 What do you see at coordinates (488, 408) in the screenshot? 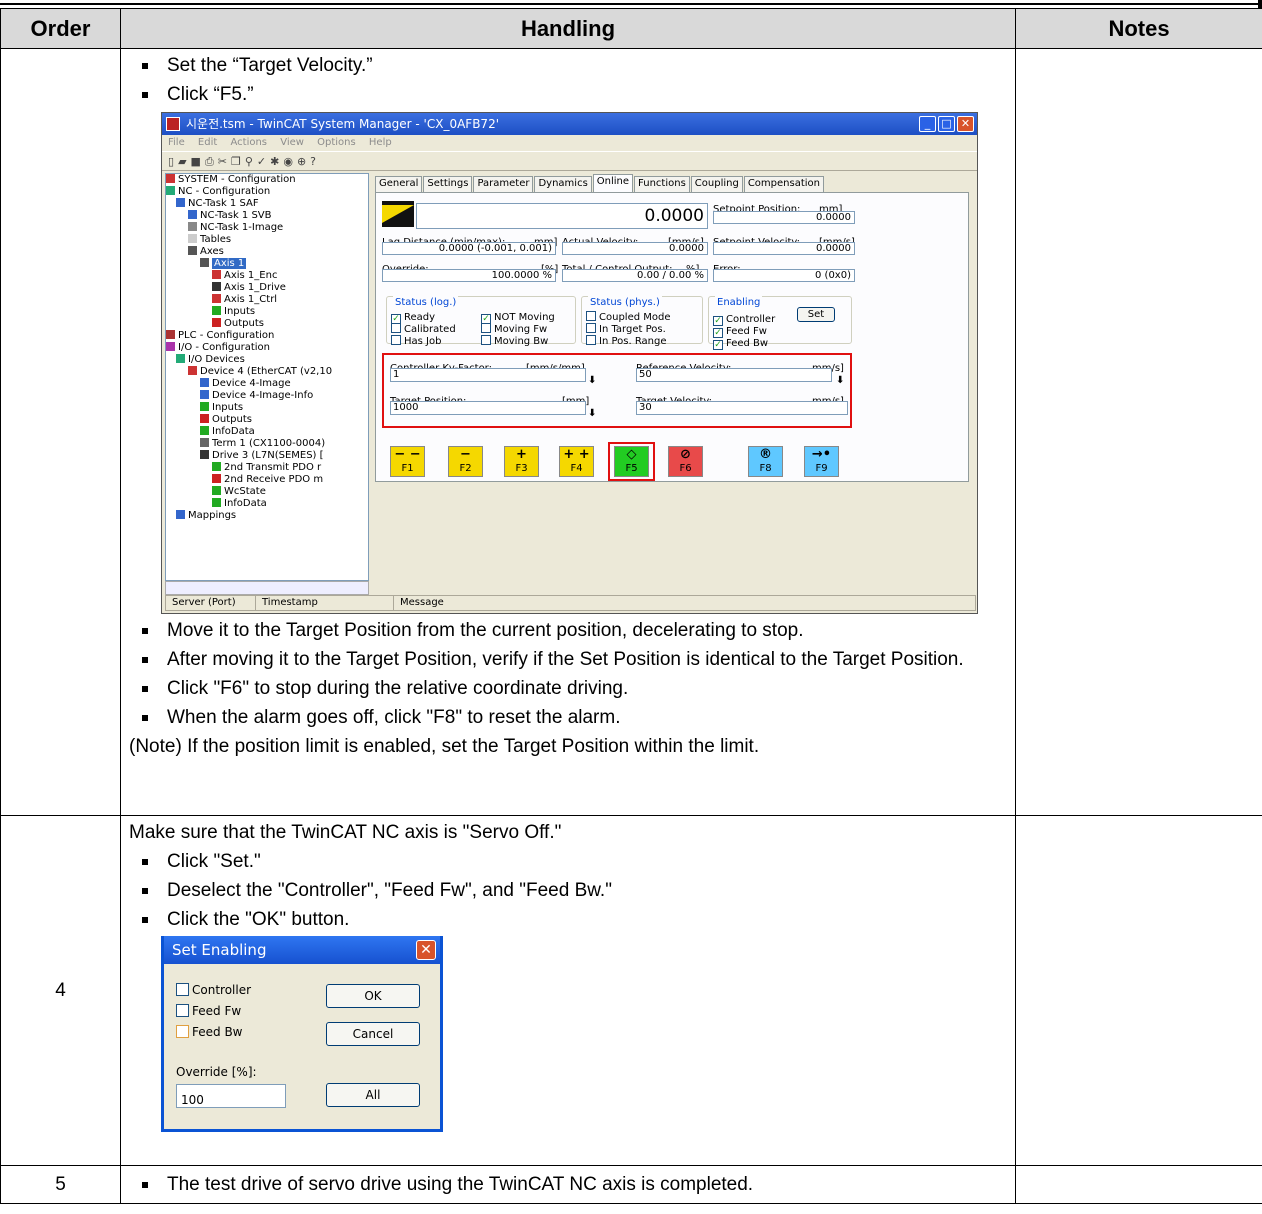
I see `target-position-input: 1000` at bounding box center [488, 408].